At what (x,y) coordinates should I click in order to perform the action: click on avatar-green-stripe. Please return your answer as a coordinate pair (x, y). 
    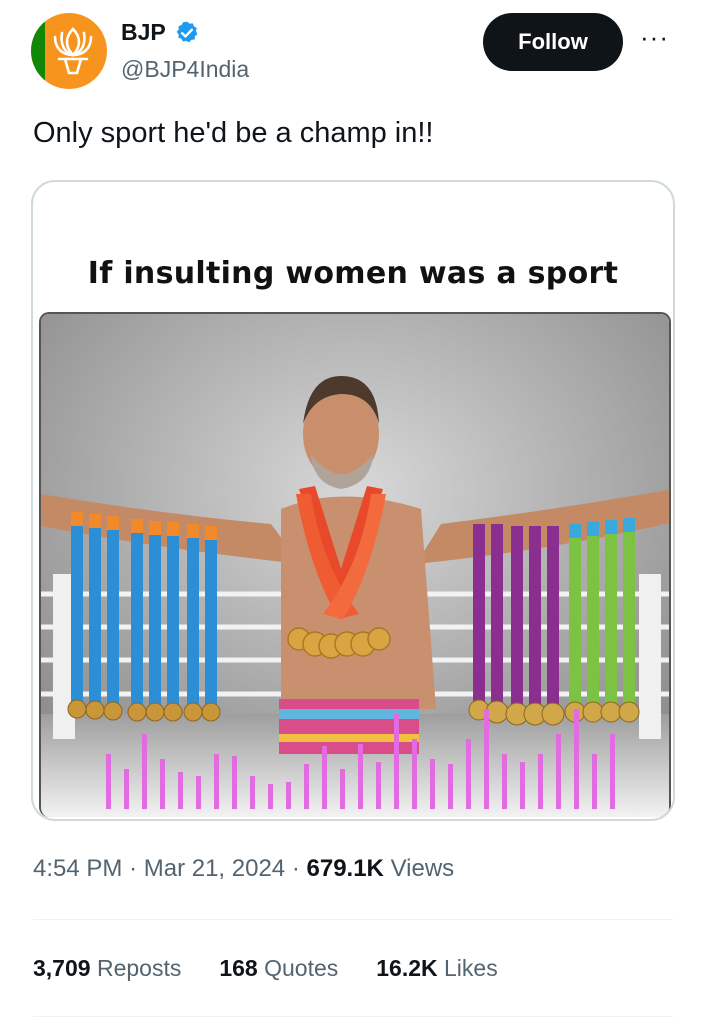
    Looking at the image, I should click on (38, 51).